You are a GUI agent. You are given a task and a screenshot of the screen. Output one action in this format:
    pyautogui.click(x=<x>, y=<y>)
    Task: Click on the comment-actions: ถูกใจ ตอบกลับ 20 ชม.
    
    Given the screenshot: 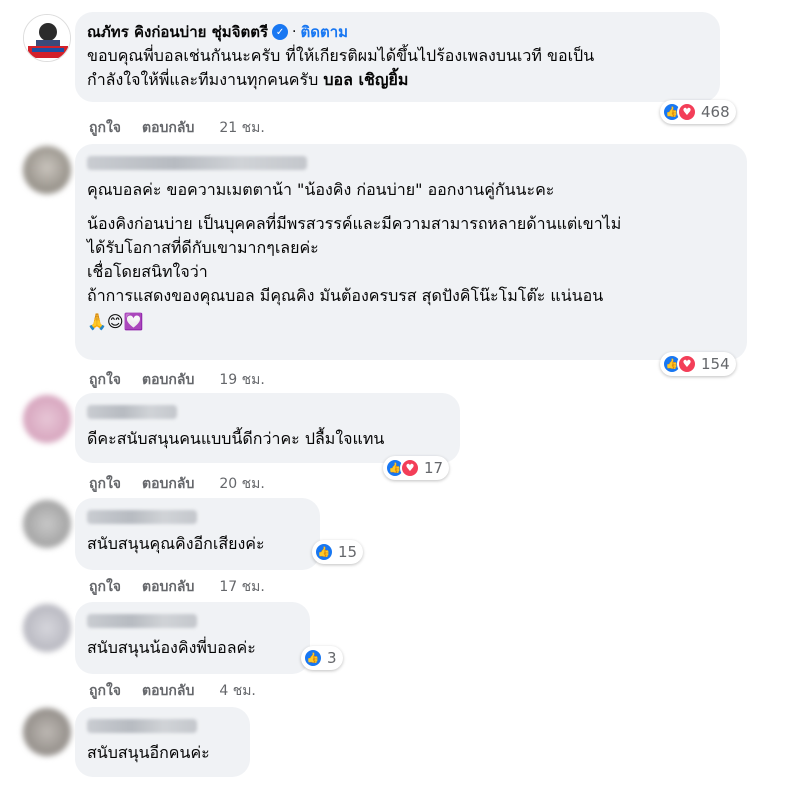 What is the action you would take?
    pyautogui.click(x=177, y=484)
    